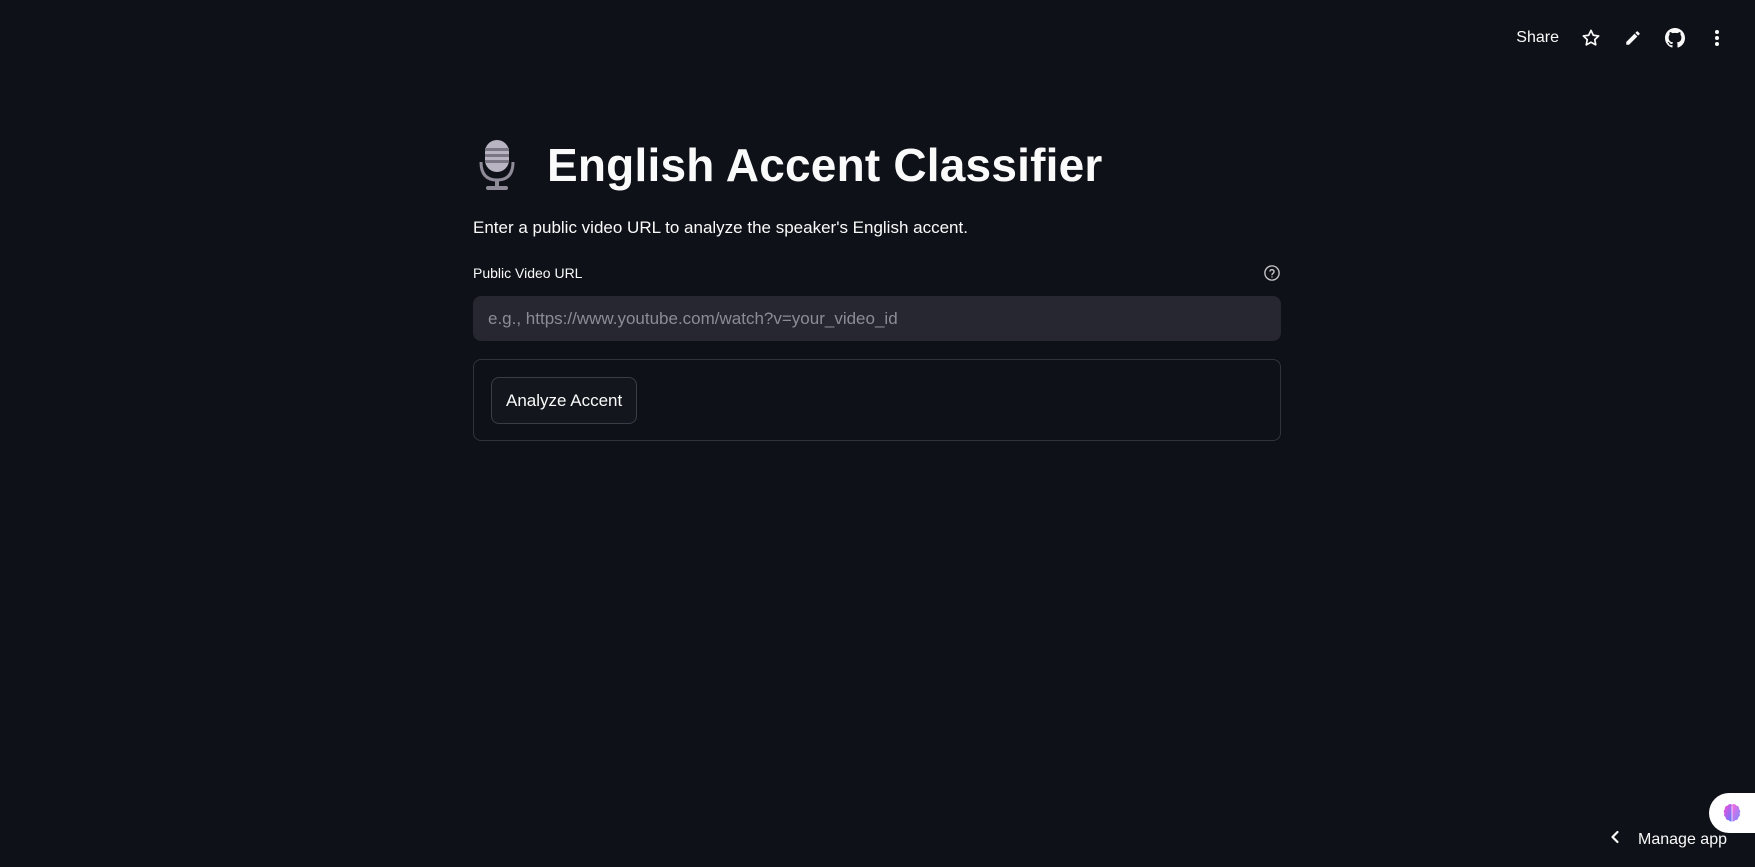 The width and height of the screenshot is (1755, 867). Describe the element at coordinates (877, 273) in the screenshot. I see `url-field-label-row: Public Video URL` at that location.